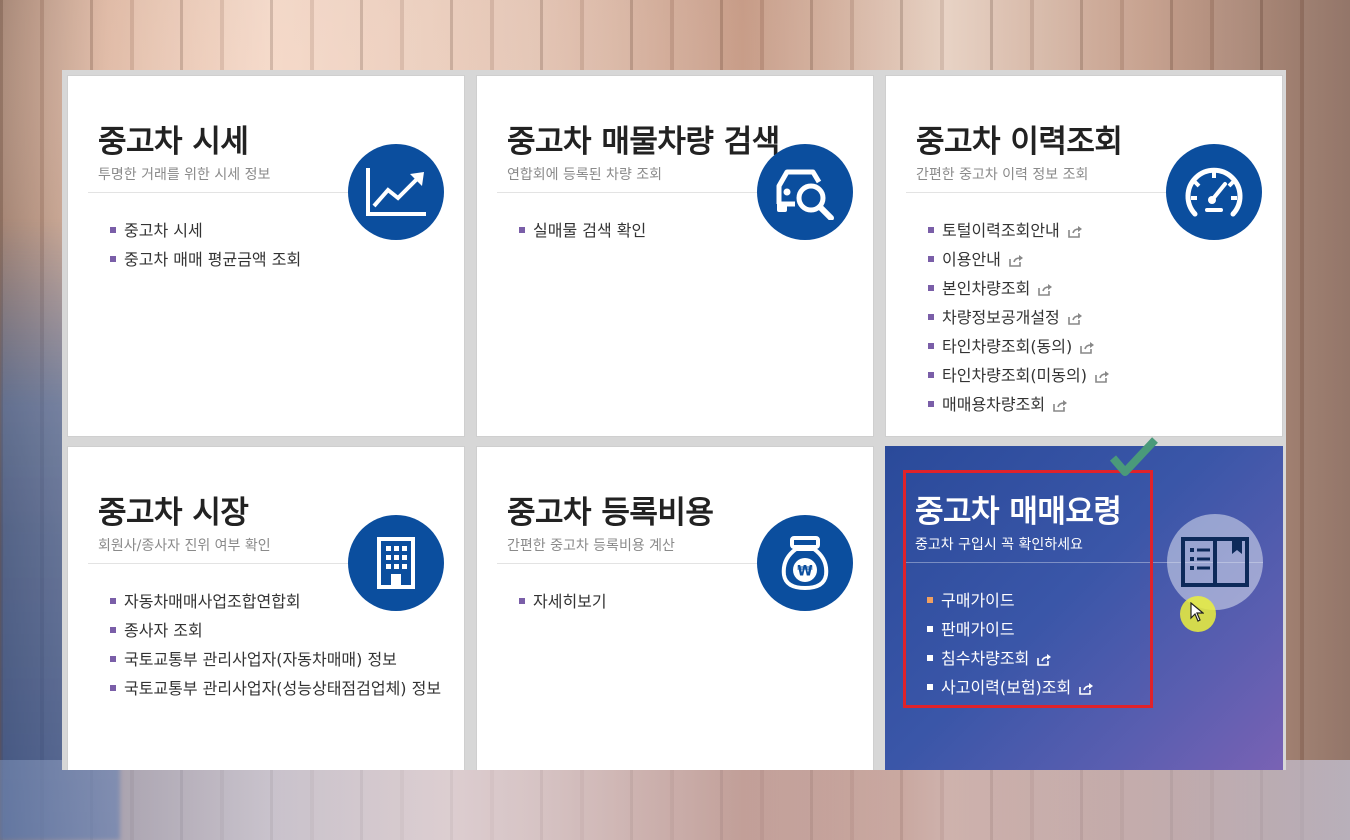 This screenshot has width=1350, height=840. I want to click on card-link-list: 자세히보기, so click(563, 601).